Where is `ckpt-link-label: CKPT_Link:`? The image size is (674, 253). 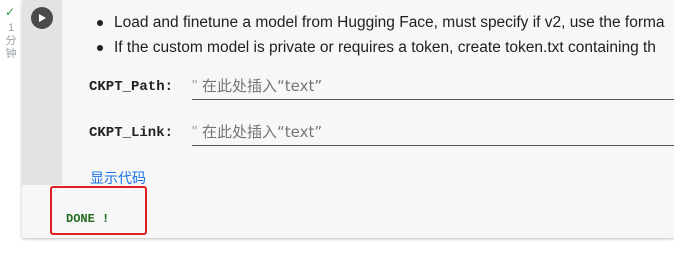
ckpt-link-label: CKPT_Link: is located at coordinates (131, 133).